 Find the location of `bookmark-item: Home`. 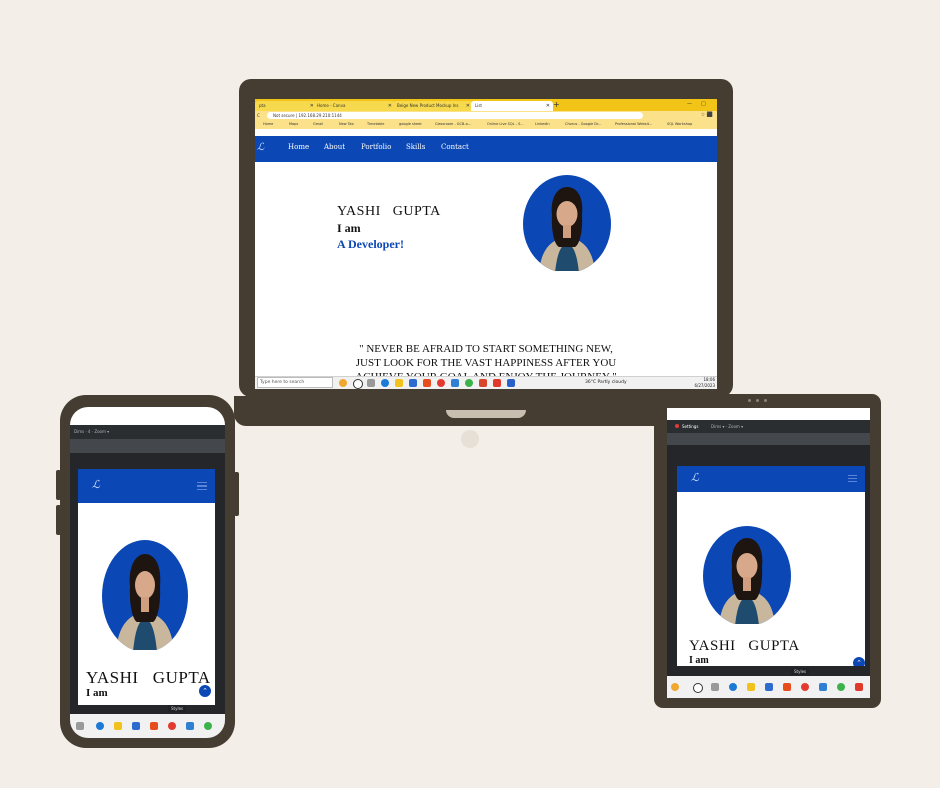

bookmark-item: Home is located at coordinates (268, 124).